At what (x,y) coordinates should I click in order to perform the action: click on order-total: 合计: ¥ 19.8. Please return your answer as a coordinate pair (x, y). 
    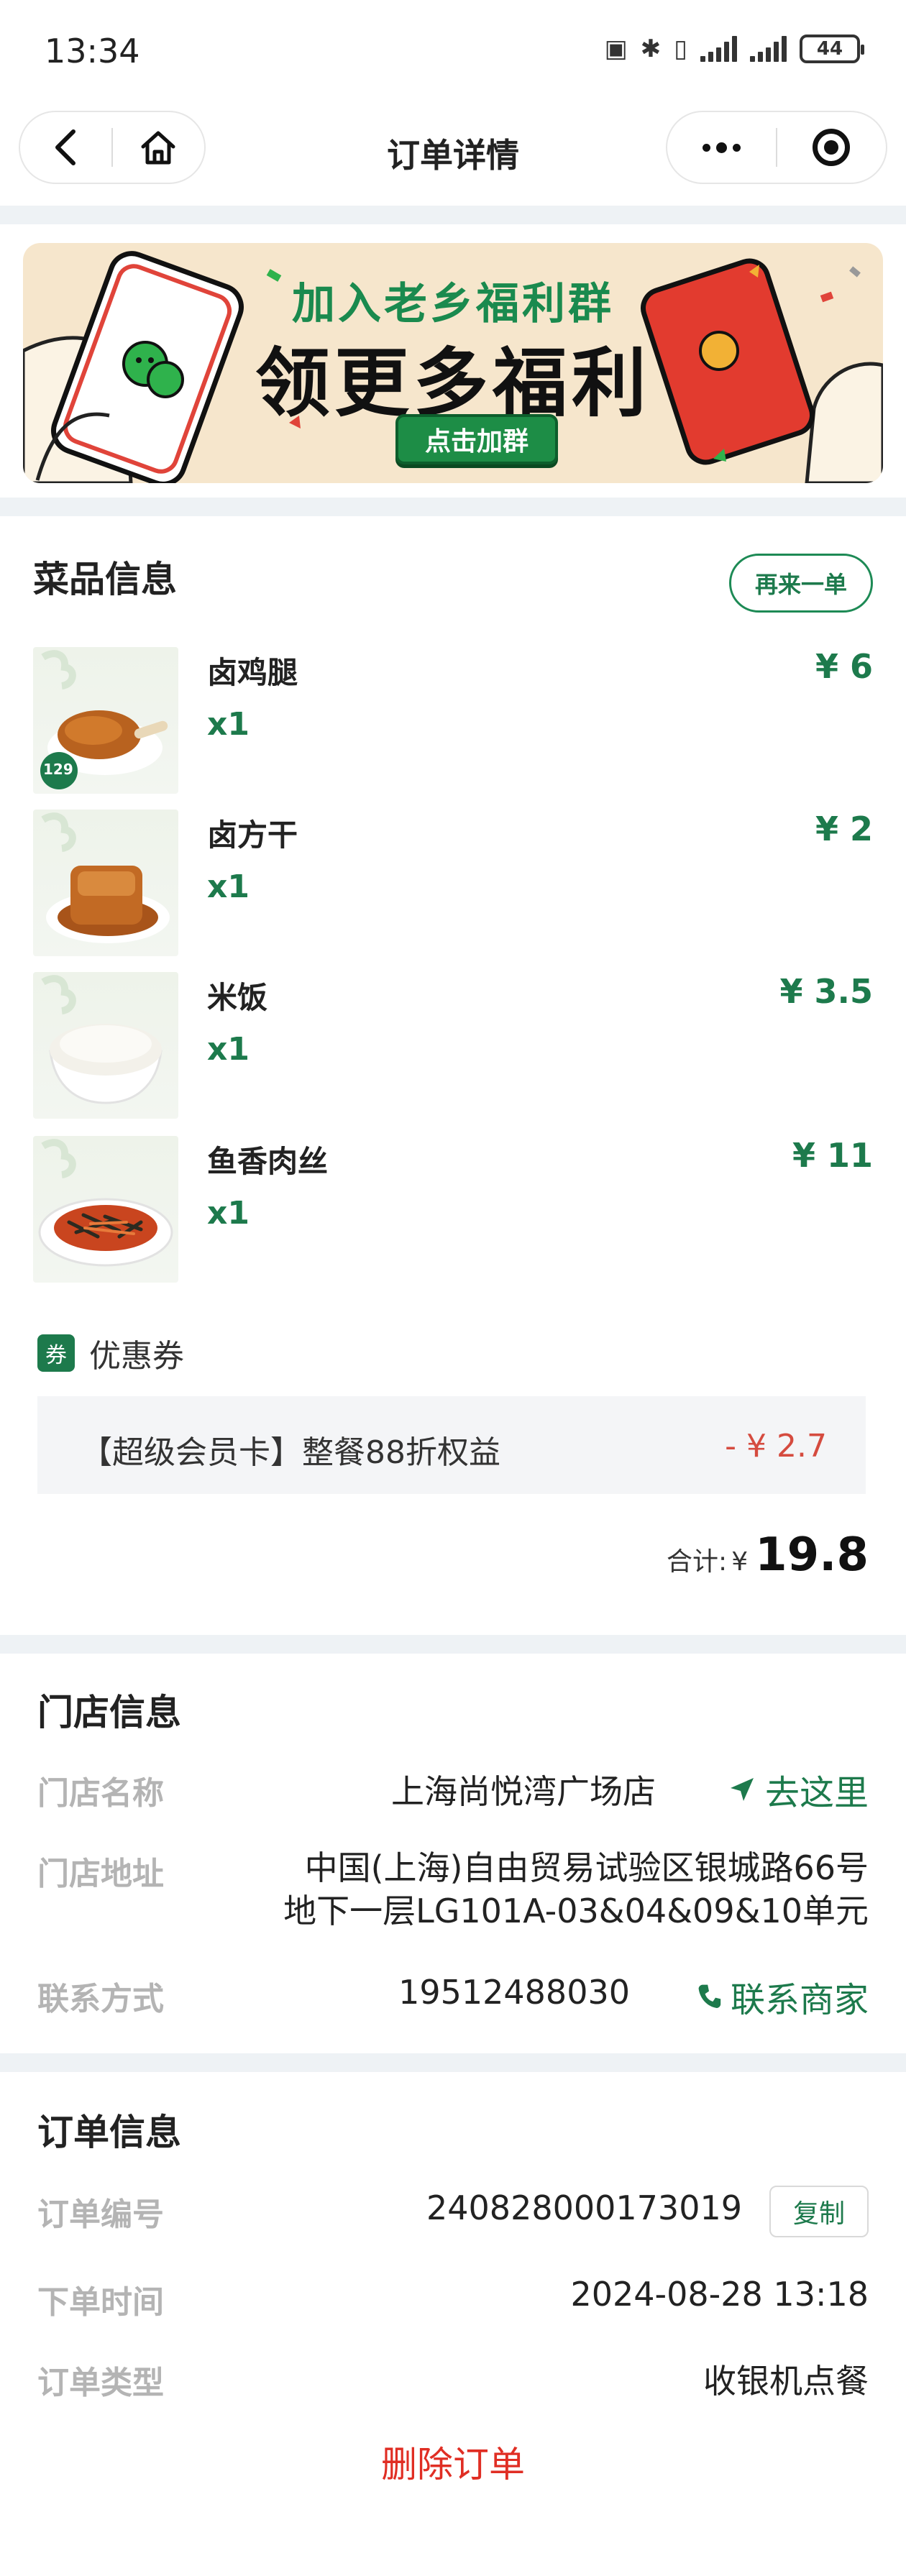
    Looking at the image, I should click on (768, 1555).